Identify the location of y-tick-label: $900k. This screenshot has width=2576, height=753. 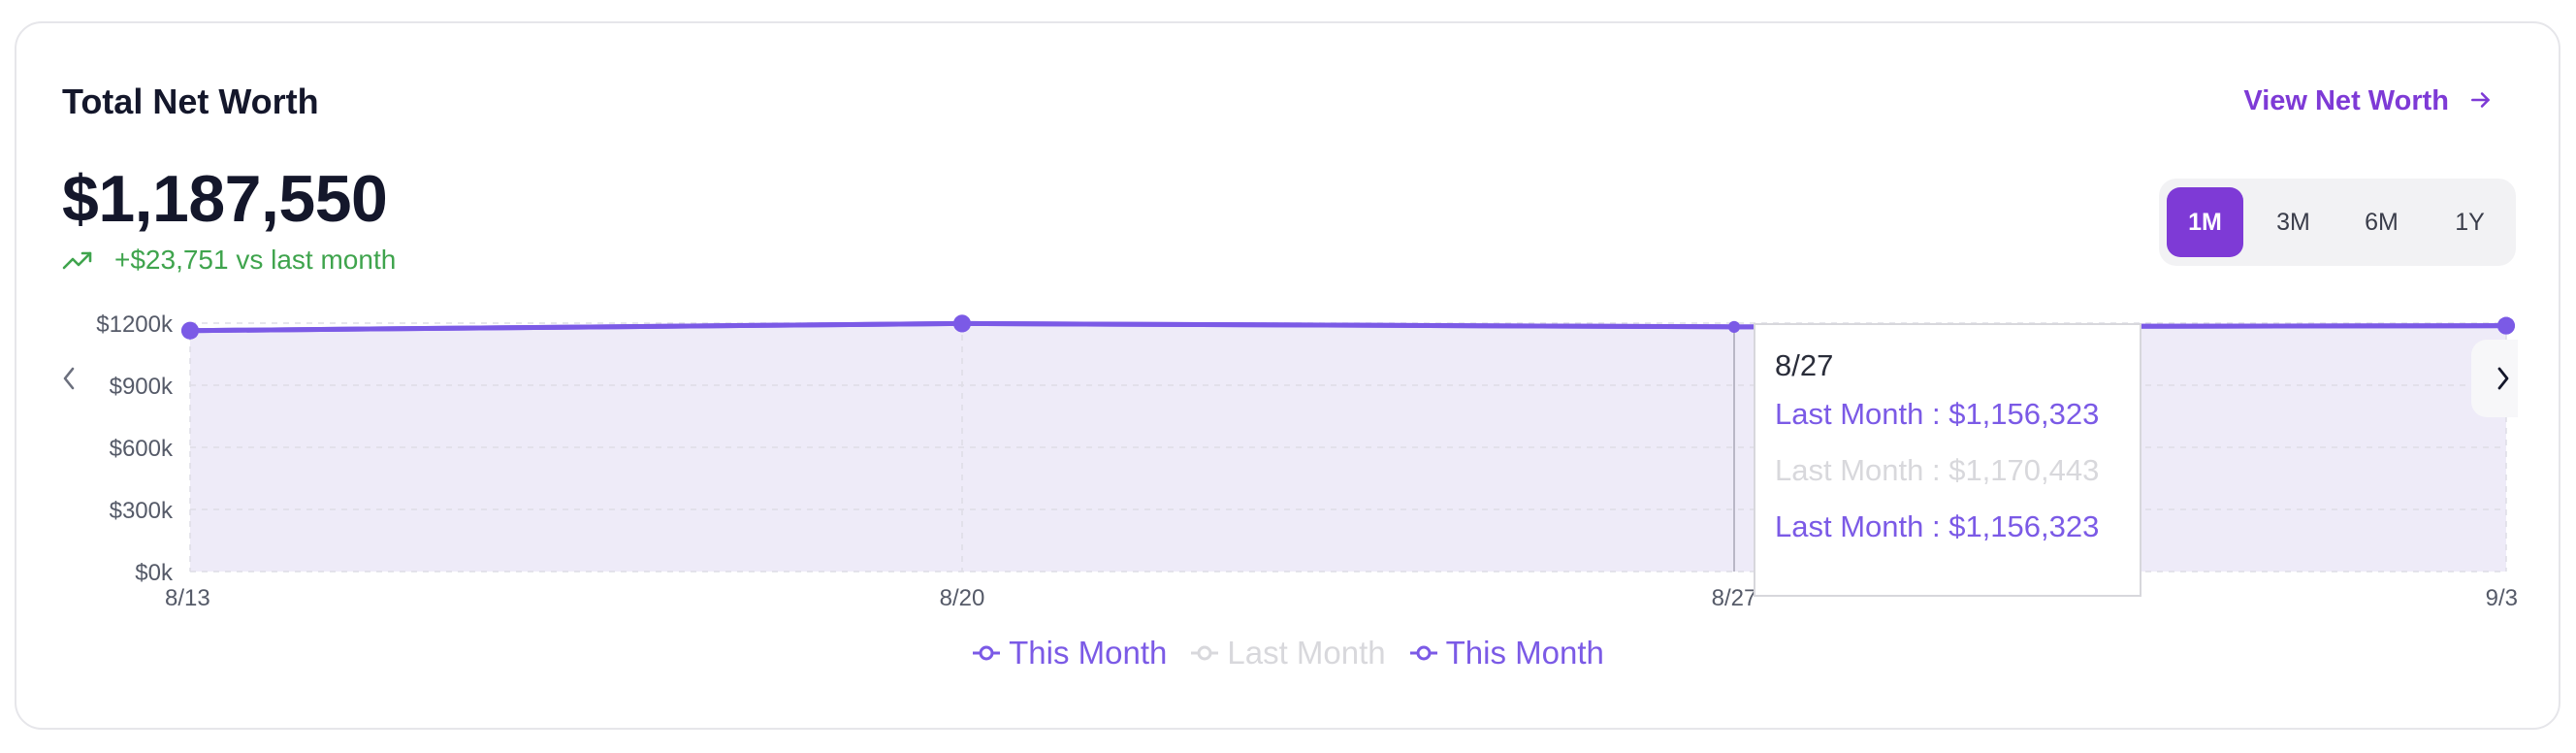
(142, 387).